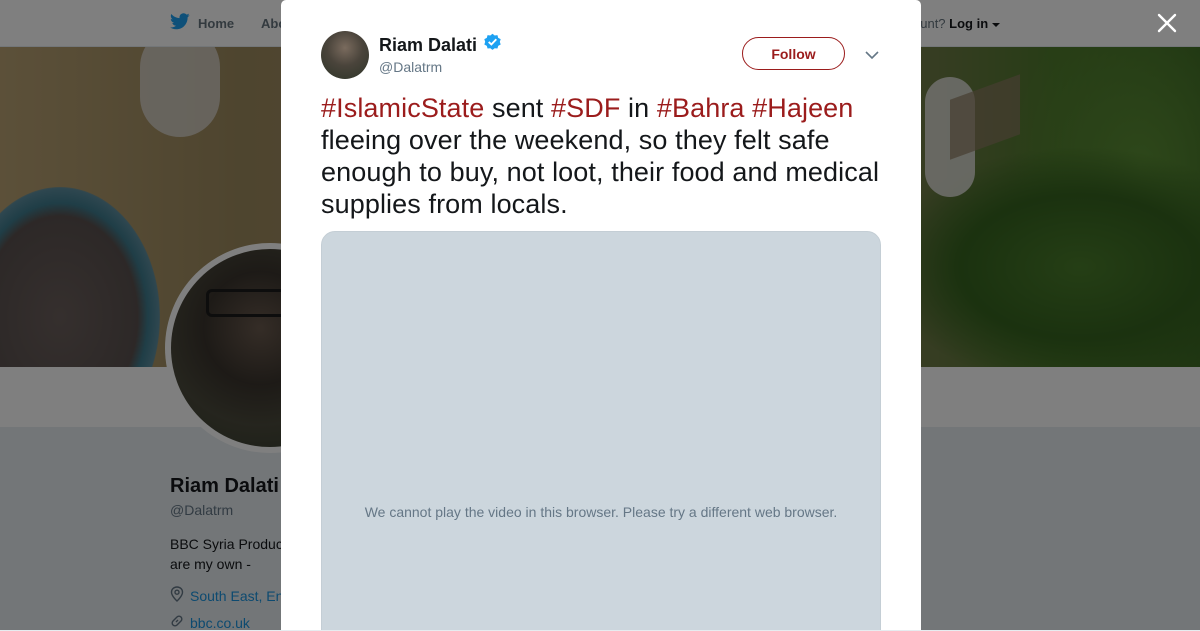 The image size is (1200, 631). Describe the element at coordinates (402, 108) in the screenshot. I see `hashtag-islamicstate: #IslamicState` at that location.